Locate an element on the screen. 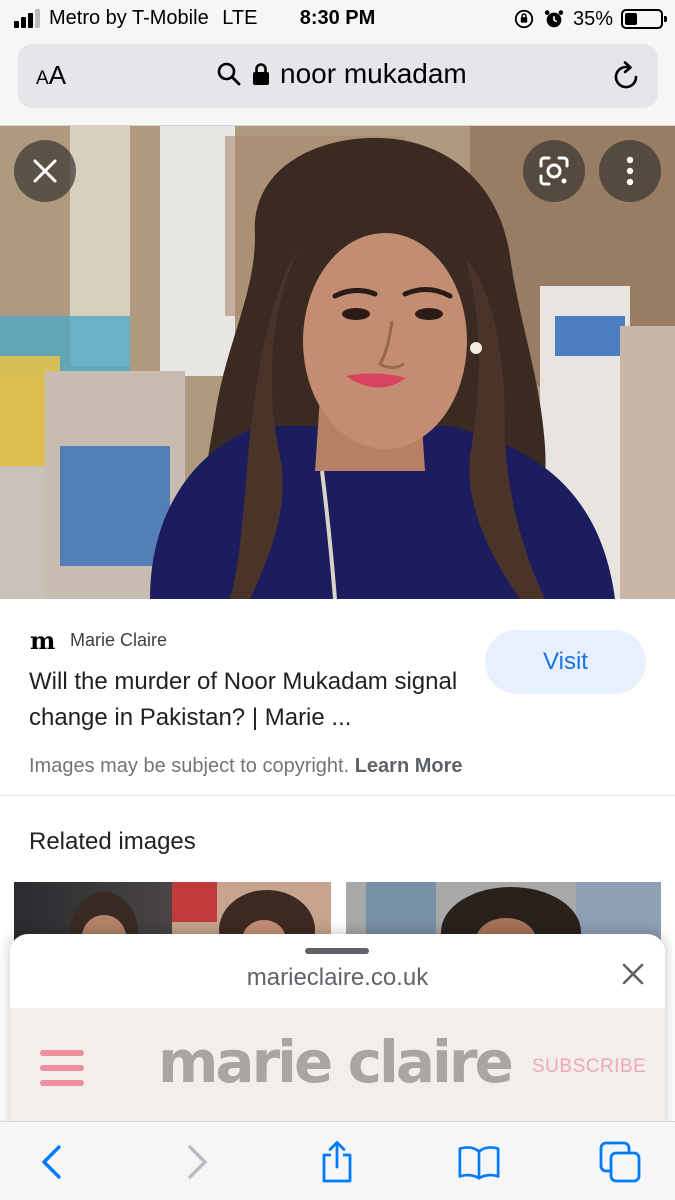 The image size is (675, 1200). sheet-drag-handle is located at coordinates (337, 951).